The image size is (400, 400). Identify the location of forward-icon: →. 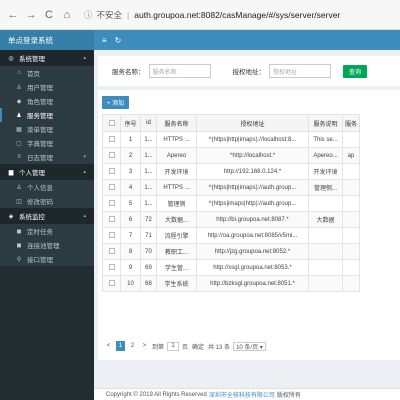
(31, 15).